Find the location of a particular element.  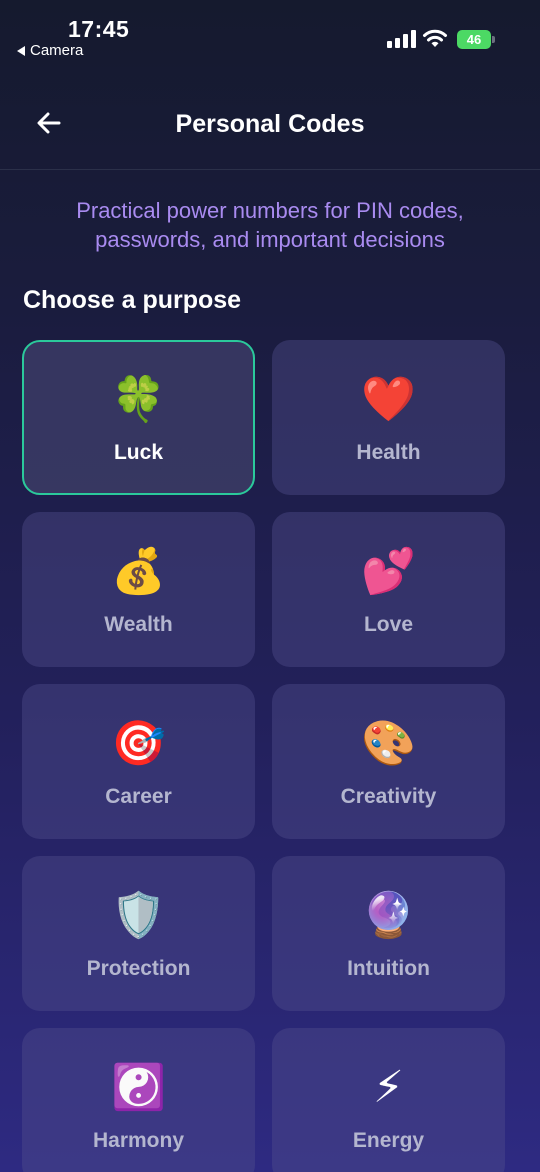

yin-yang-icon: ☯️ is located at coordinates (138, 1087).